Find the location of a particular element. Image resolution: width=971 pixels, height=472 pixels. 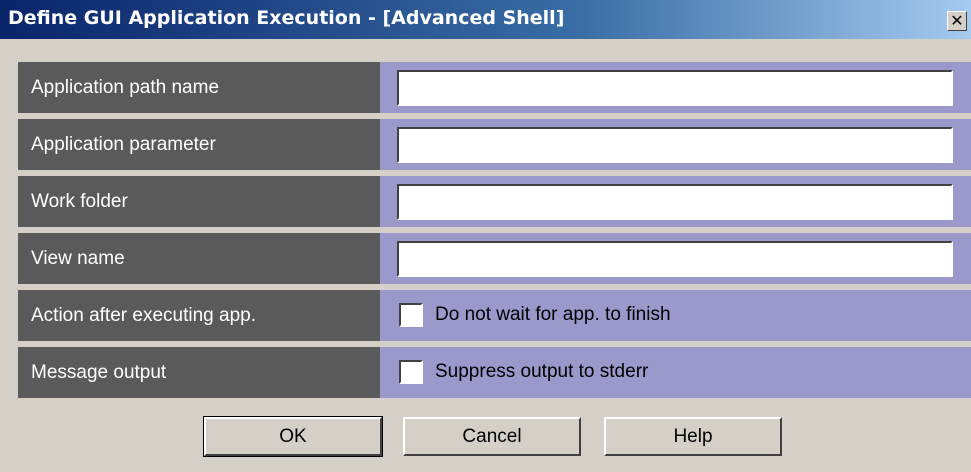

action-after-executing-label: Action after executing app. is located at coordinates (199, 315).